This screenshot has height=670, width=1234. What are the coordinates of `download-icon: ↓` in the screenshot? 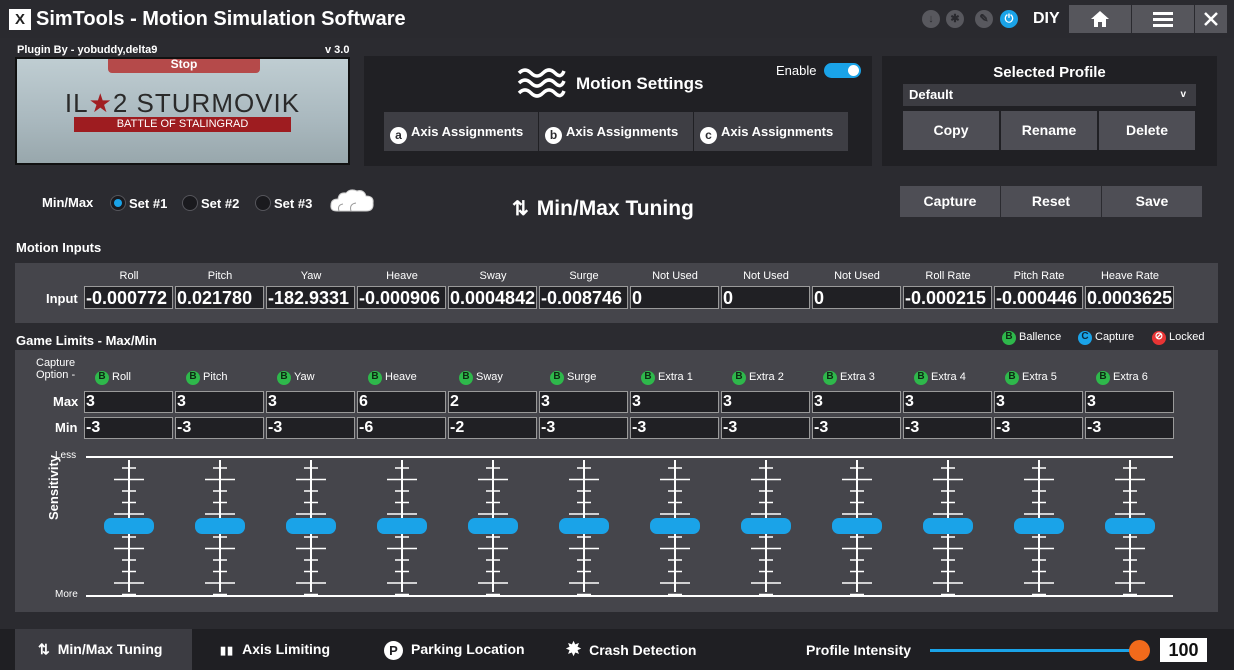 It's located at (931, 19).